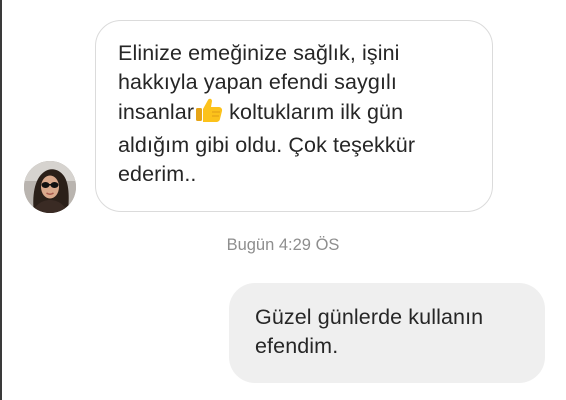  I want to click on message-text: insanlar, so click(156, 112).